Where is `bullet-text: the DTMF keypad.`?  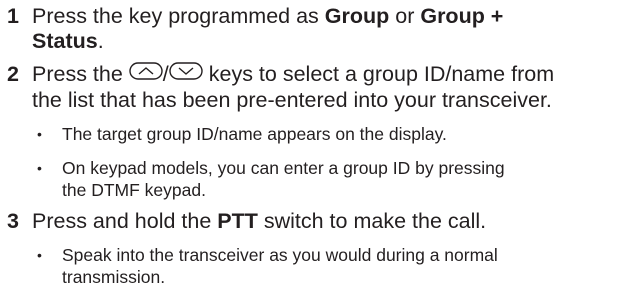
bullet-text: the DTMF keypad. is located at coordinates (134, 189).